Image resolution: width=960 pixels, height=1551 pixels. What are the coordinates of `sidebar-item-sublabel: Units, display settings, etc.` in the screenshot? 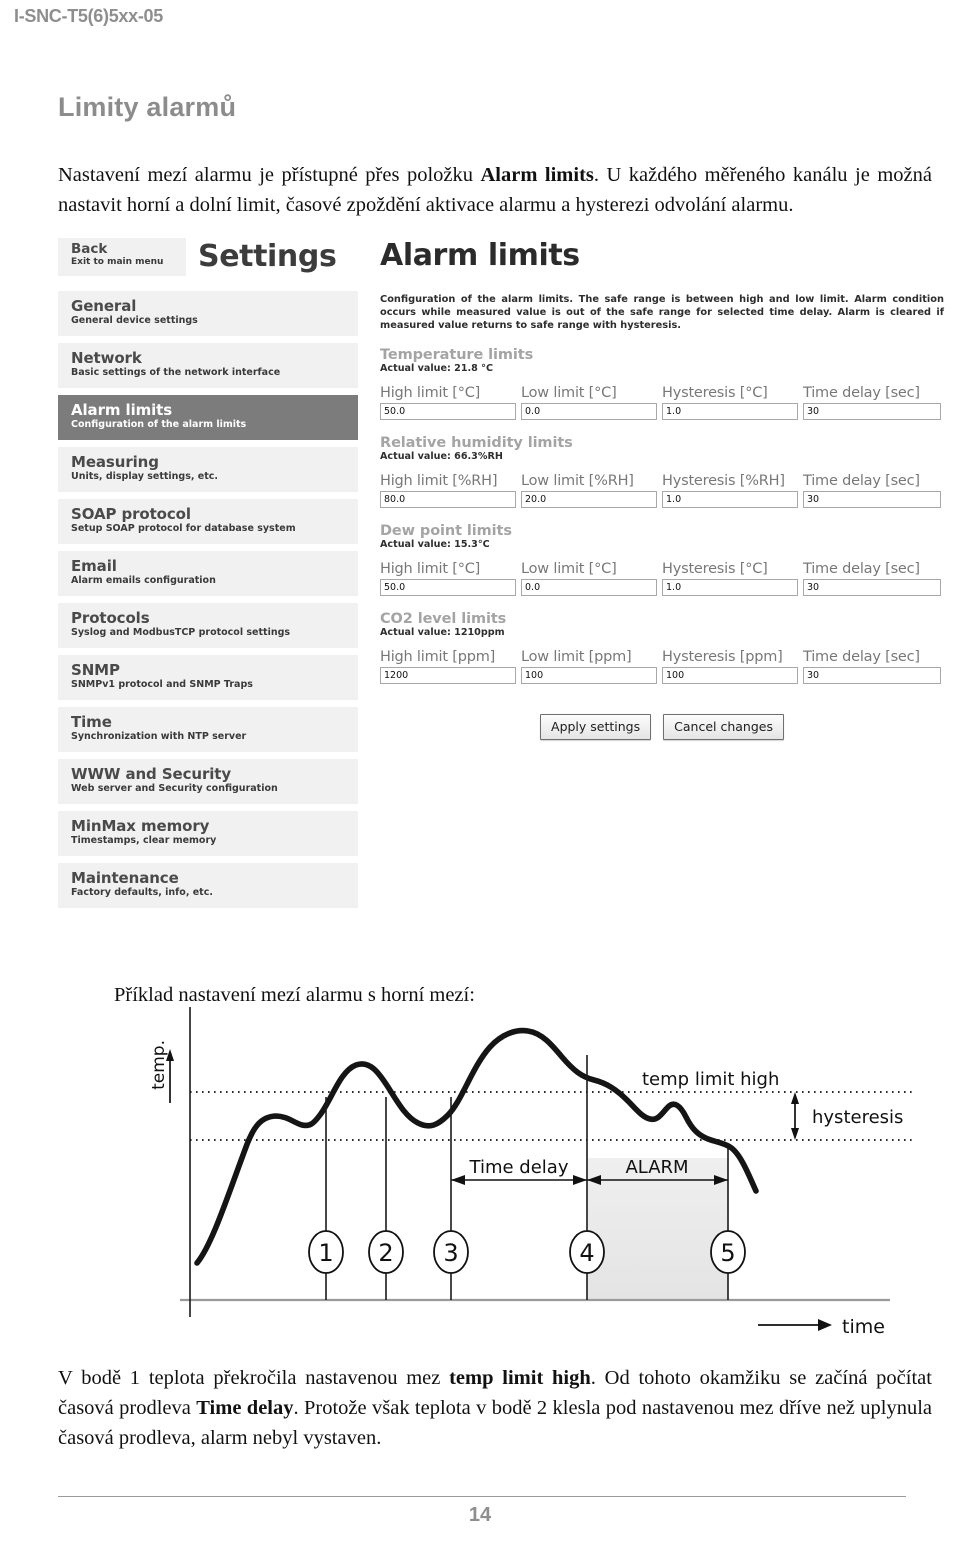 It's located at (145, 476).